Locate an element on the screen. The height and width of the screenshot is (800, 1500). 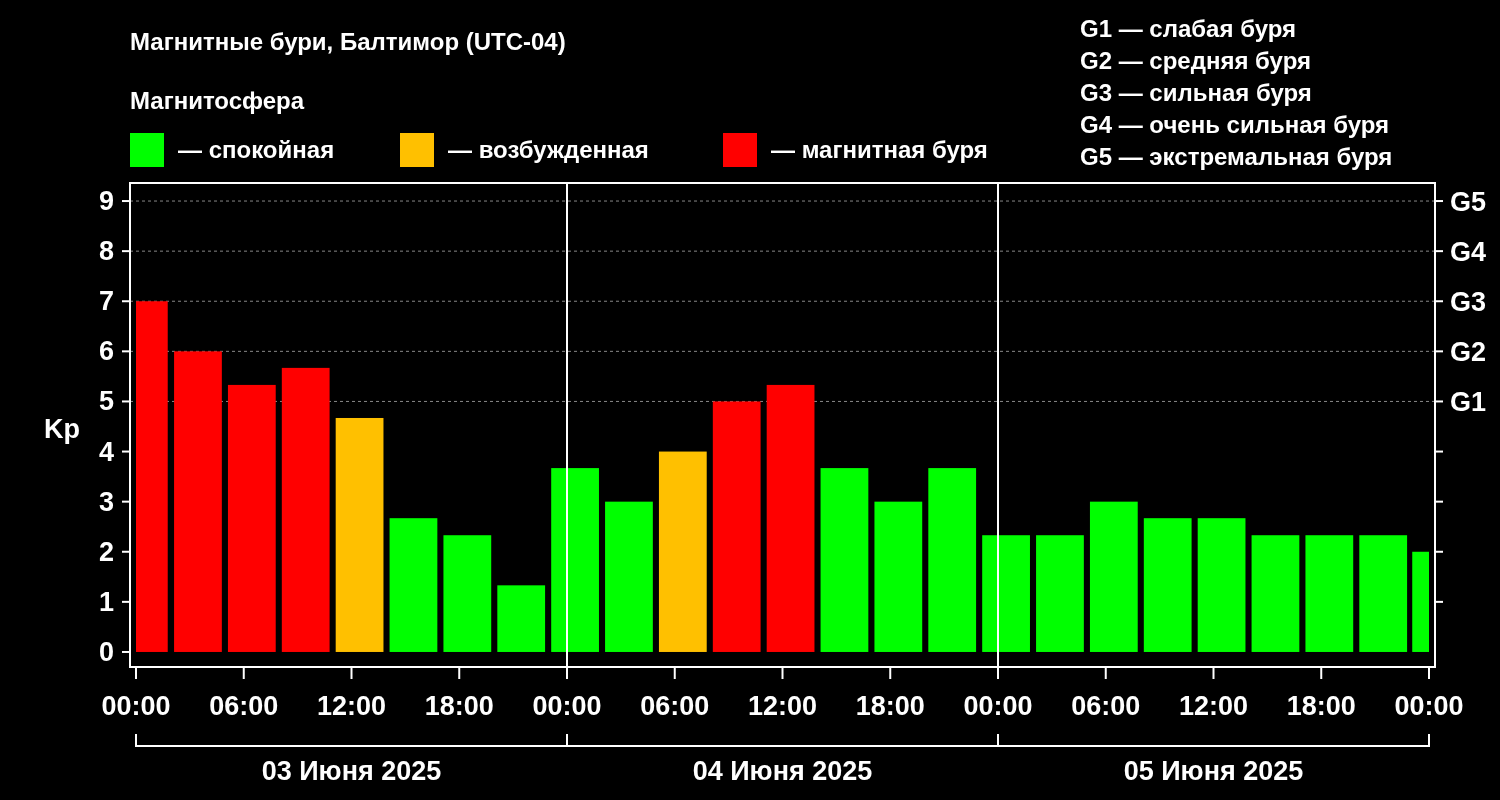
y-tick-label: 0 is located at coordinates (106, 651).